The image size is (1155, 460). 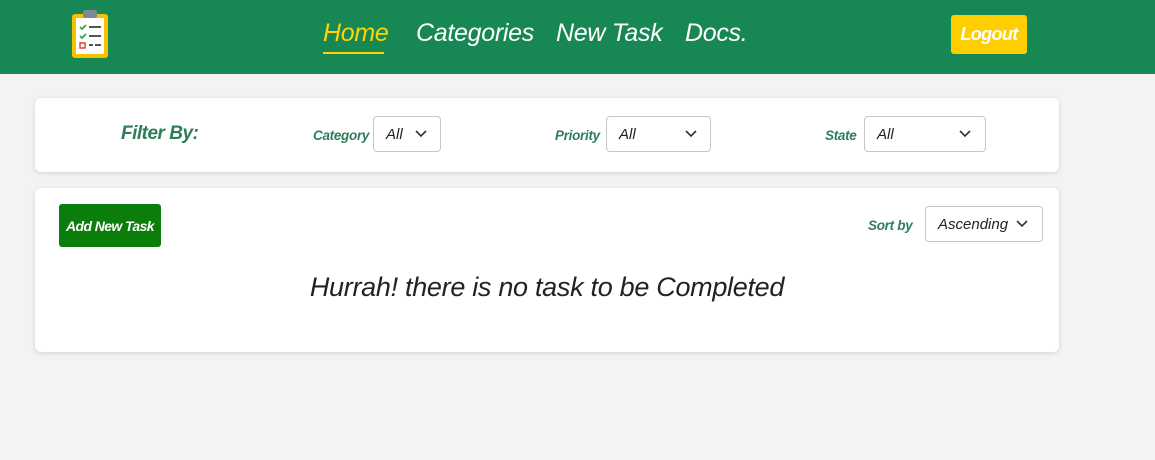 I want to click on priority-select: All, so click(x=658, y=134).